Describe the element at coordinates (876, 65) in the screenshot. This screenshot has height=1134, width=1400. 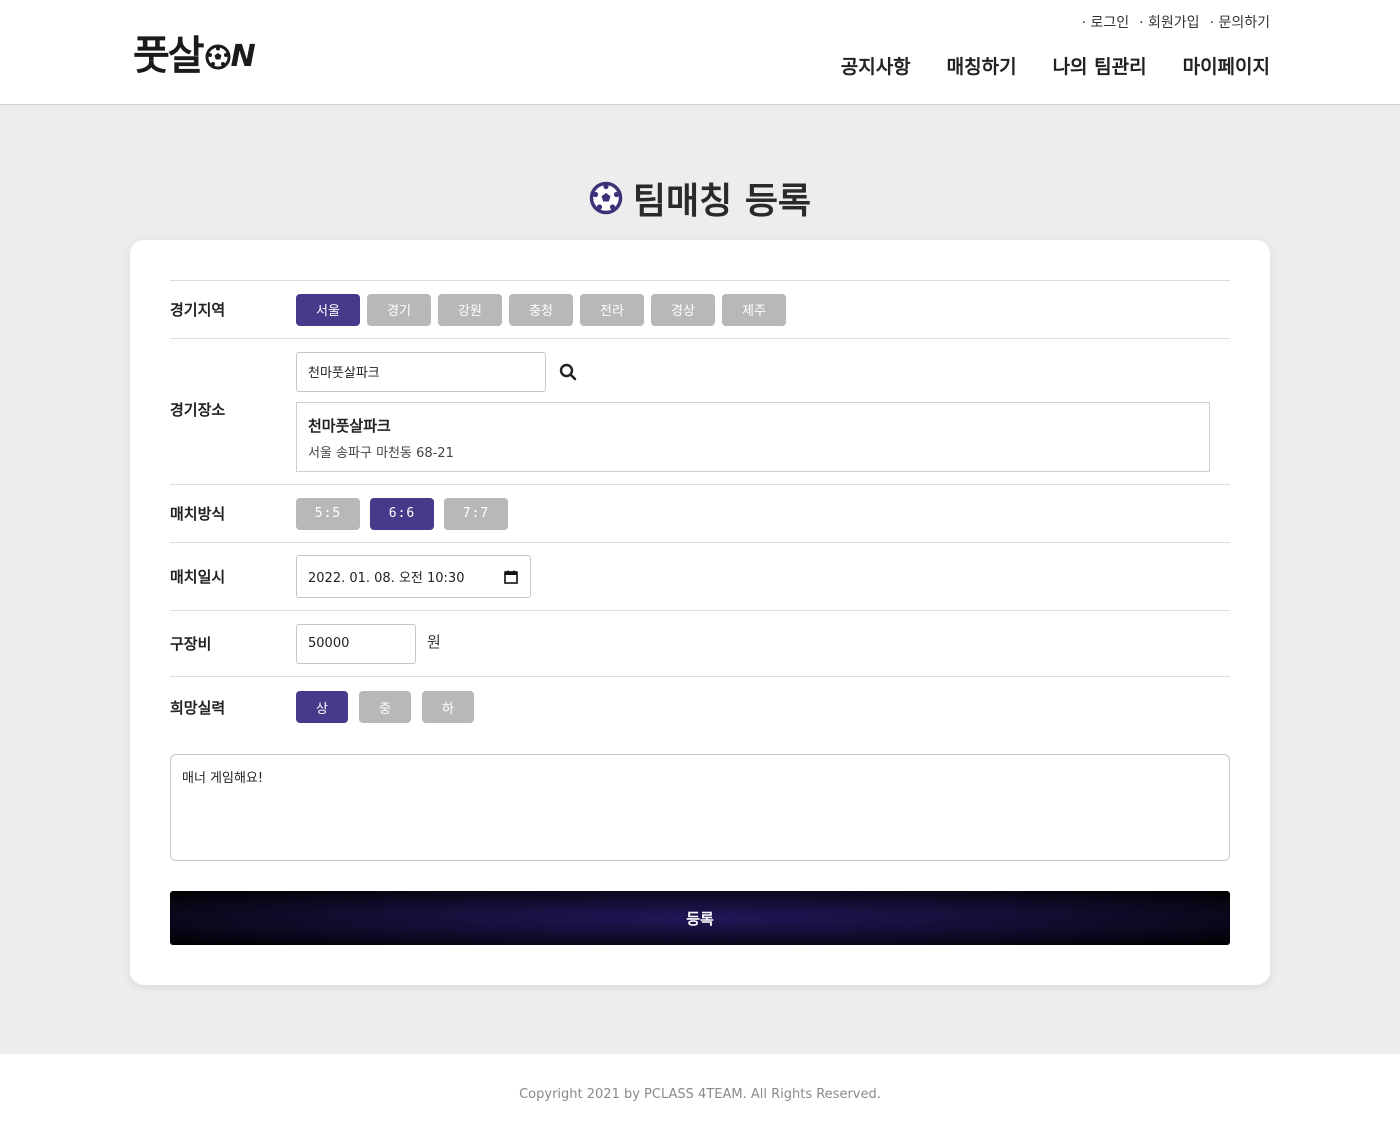
I see `nav-notice: 공지사항` at that location.